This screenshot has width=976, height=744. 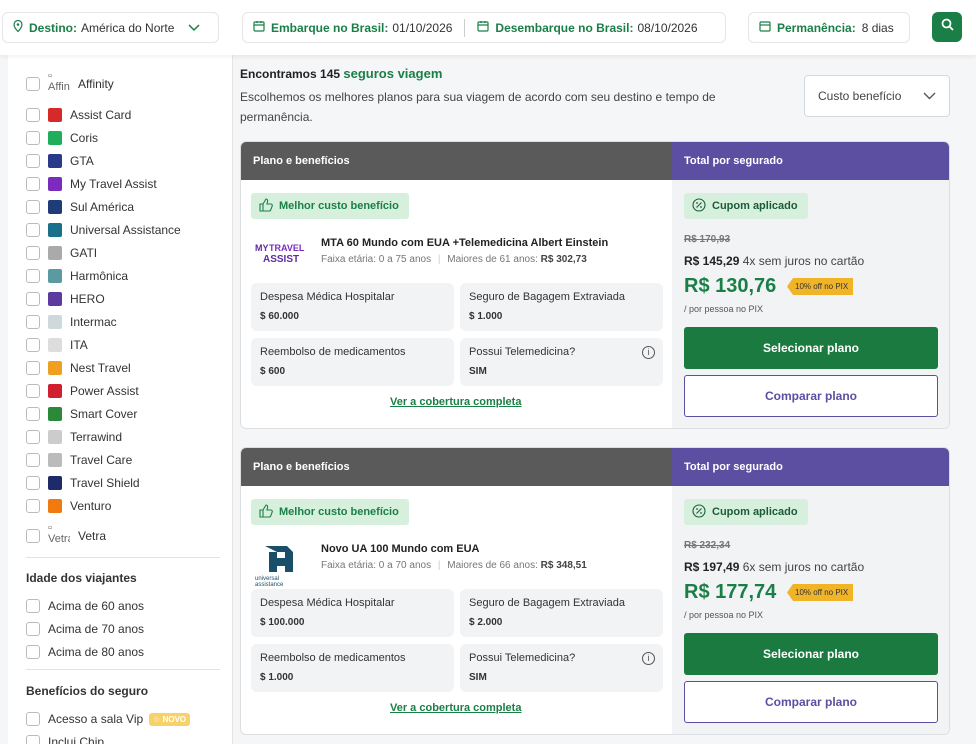 What do you see at coordinates (82, 391) in the screenshot?
I see `insurer-filter-item: Power Assist` at bounding box center [82, 391].